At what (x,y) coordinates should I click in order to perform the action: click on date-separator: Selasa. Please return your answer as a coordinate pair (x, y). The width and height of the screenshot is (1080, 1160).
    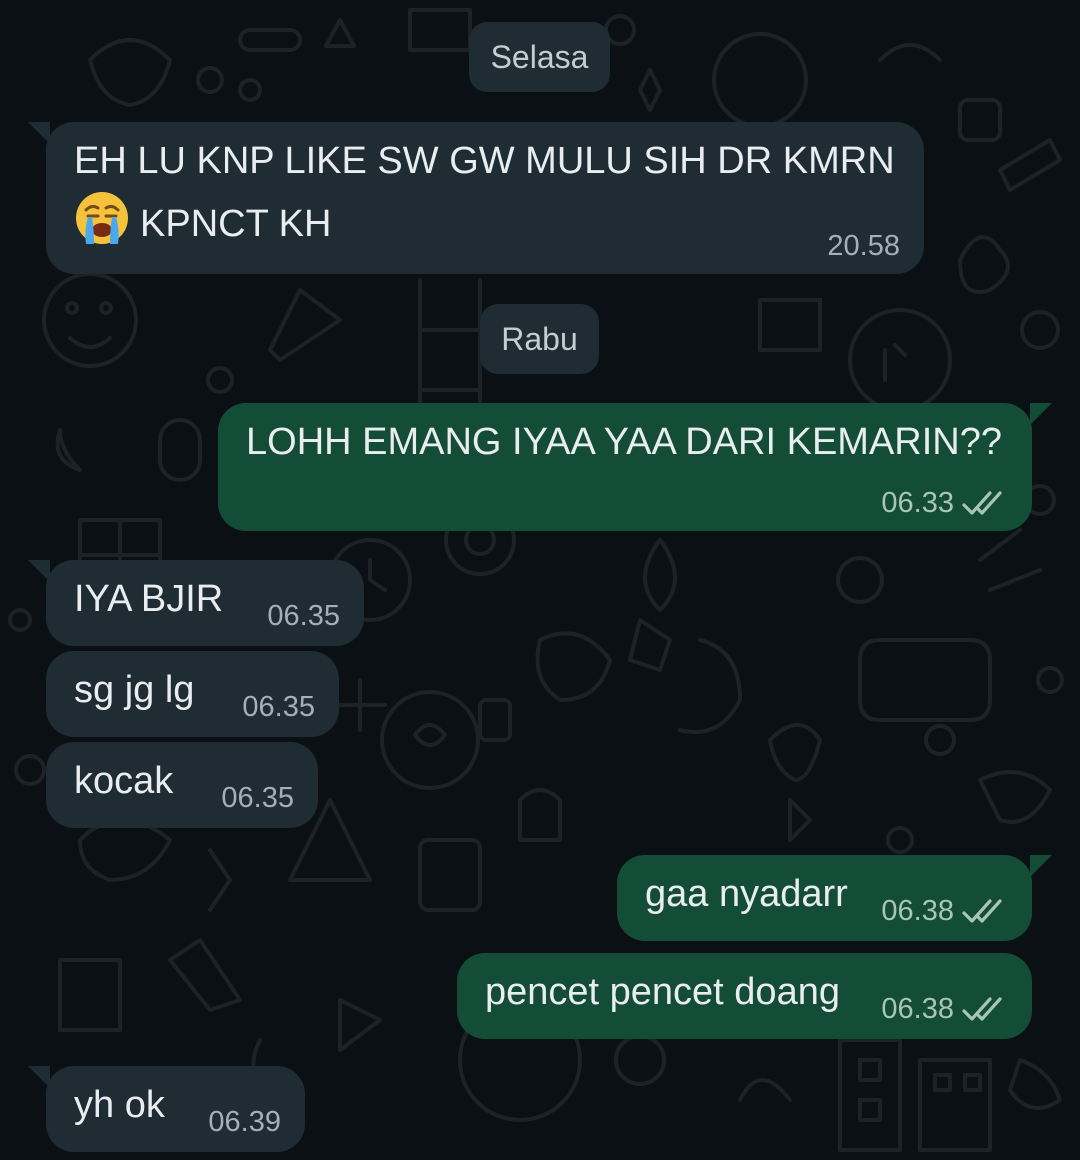
    Looking at the image, I should click on (539, 57).